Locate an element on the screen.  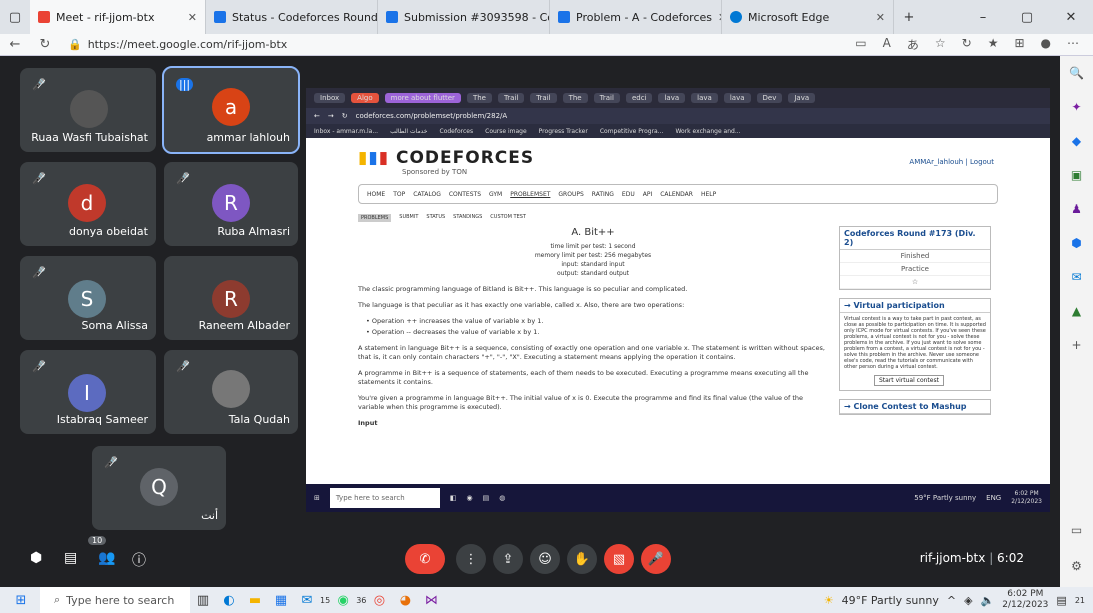
outlook-icon: ✉ is located at coordinates (1076, 277).